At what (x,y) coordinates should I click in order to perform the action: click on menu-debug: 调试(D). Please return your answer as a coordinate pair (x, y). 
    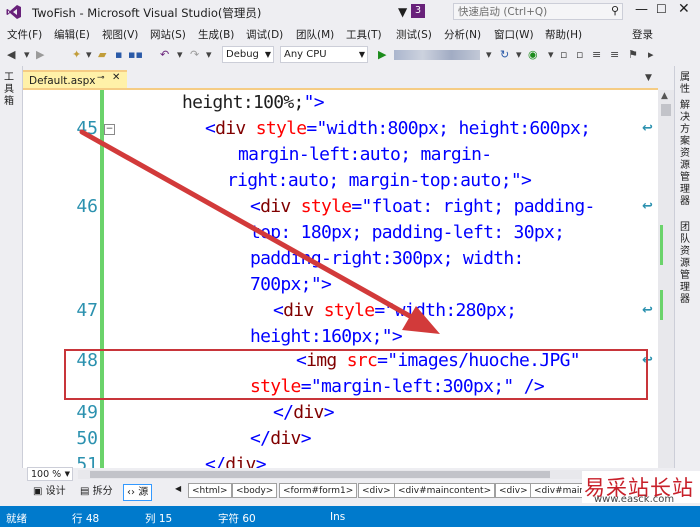
    Looking at the image, I should click on (264, 34).